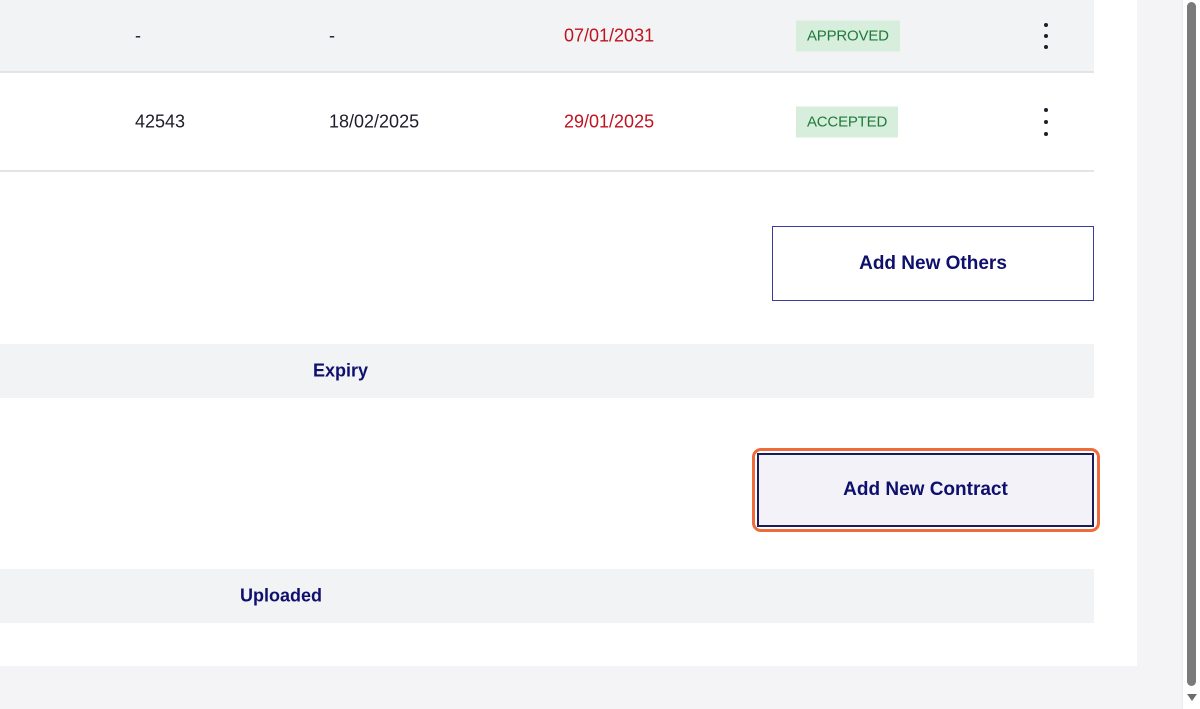 The width and height of the screenshot is (1200, 709). I want to click on add-new-others-button: Add New Others, so click(933, 263).